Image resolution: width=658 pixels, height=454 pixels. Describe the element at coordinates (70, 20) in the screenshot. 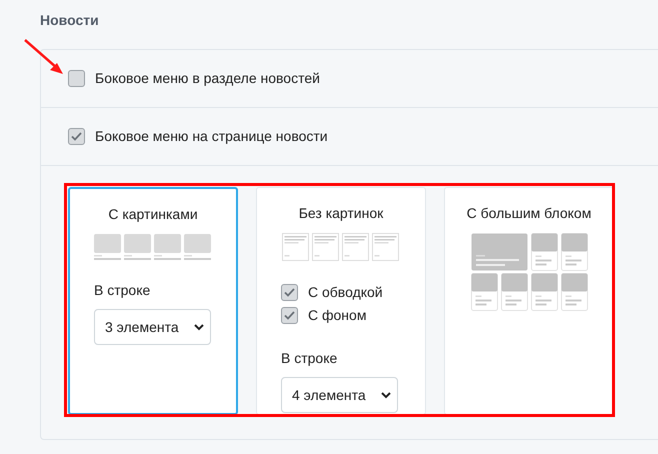

I see `section-title: Новости` at that location.